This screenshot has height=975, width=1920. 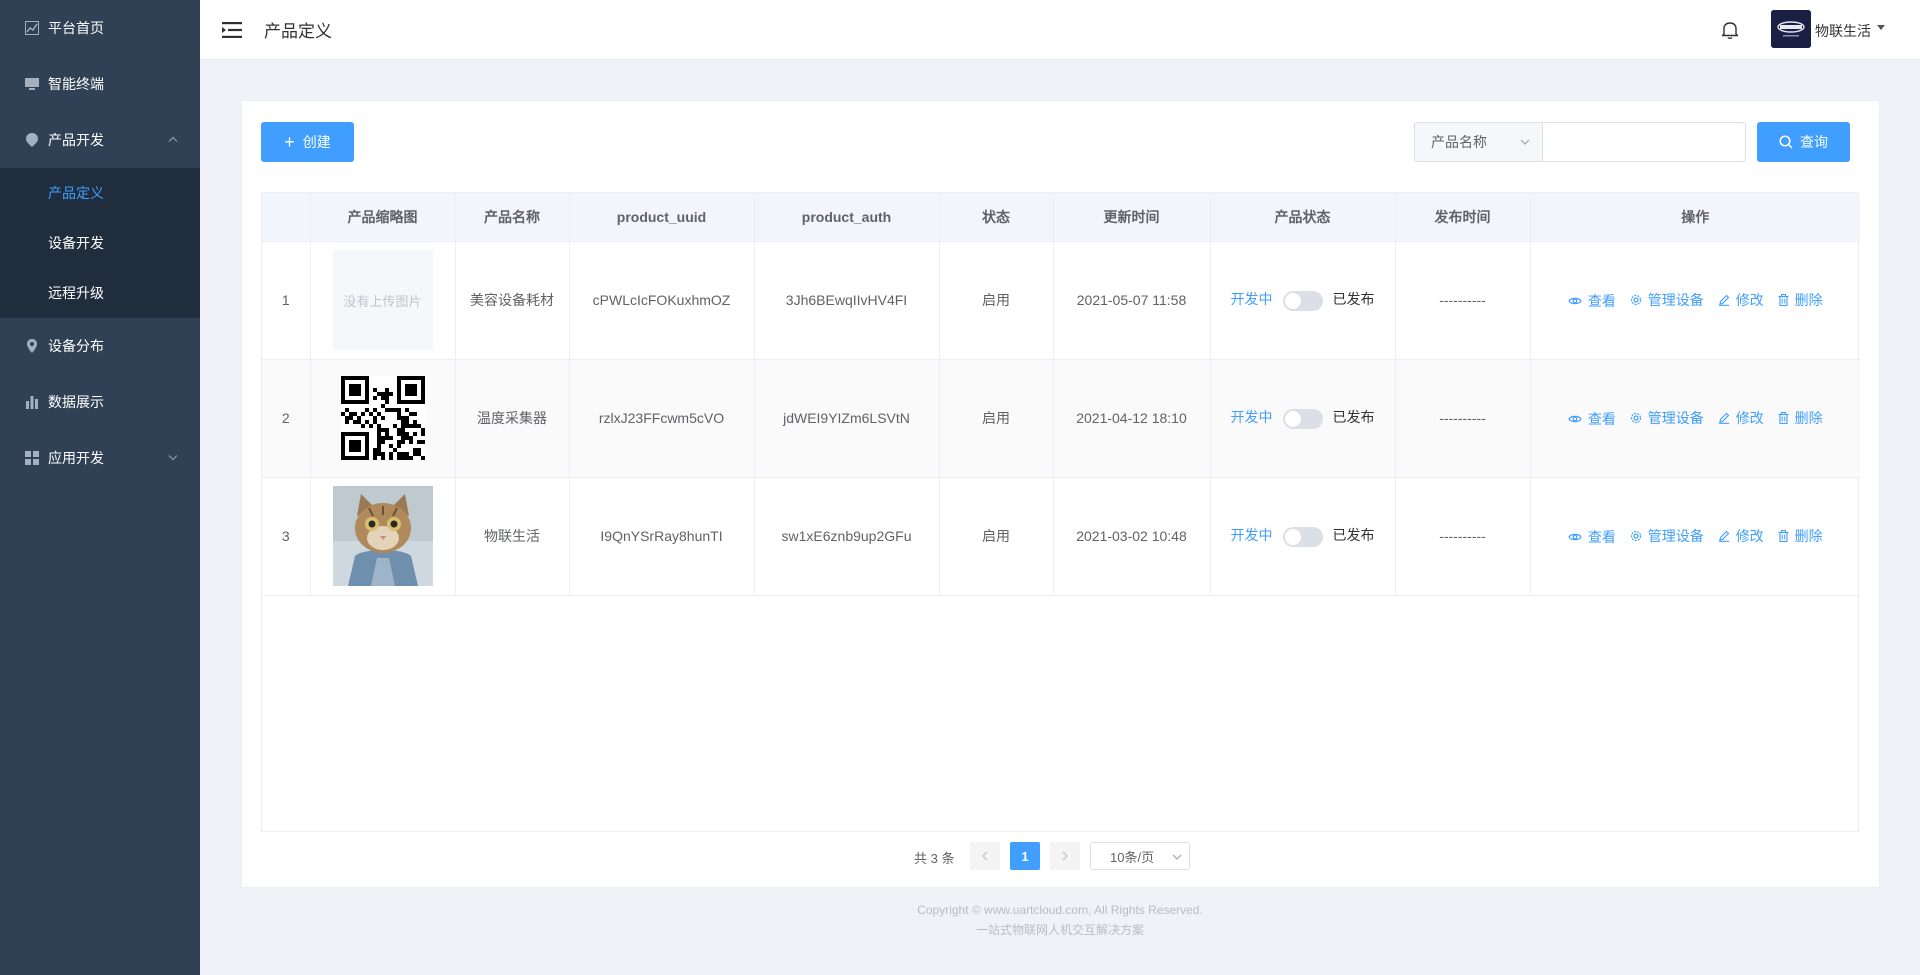 What do you see at coordinates (286, 217) in the screenshot?
I see `column-header` at bounding box center [286, 217].